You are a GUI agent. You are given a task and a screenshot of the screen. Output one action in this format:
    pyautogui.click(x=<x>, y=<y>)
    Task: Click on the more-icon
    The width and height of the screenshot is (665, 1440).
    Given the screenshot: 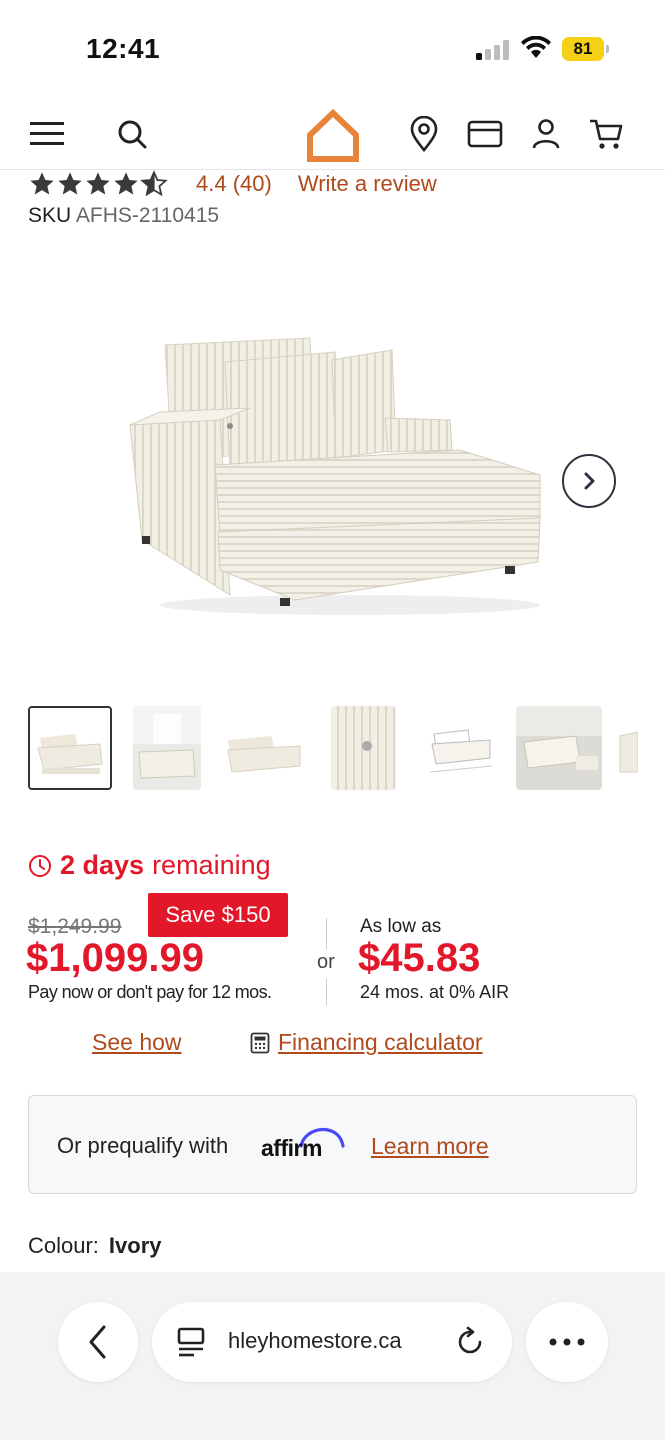 What is the action you would take?
    pyautogui.click(x=567, y=1342)
    